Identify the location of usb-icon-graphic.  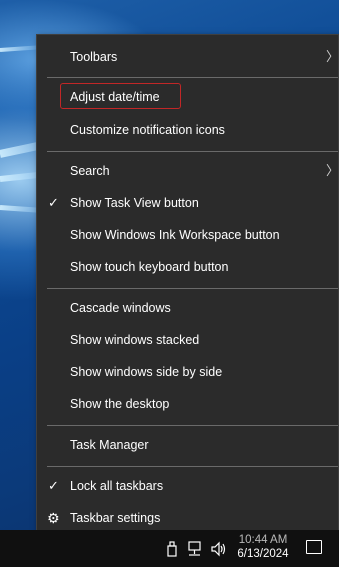
(172, 549).